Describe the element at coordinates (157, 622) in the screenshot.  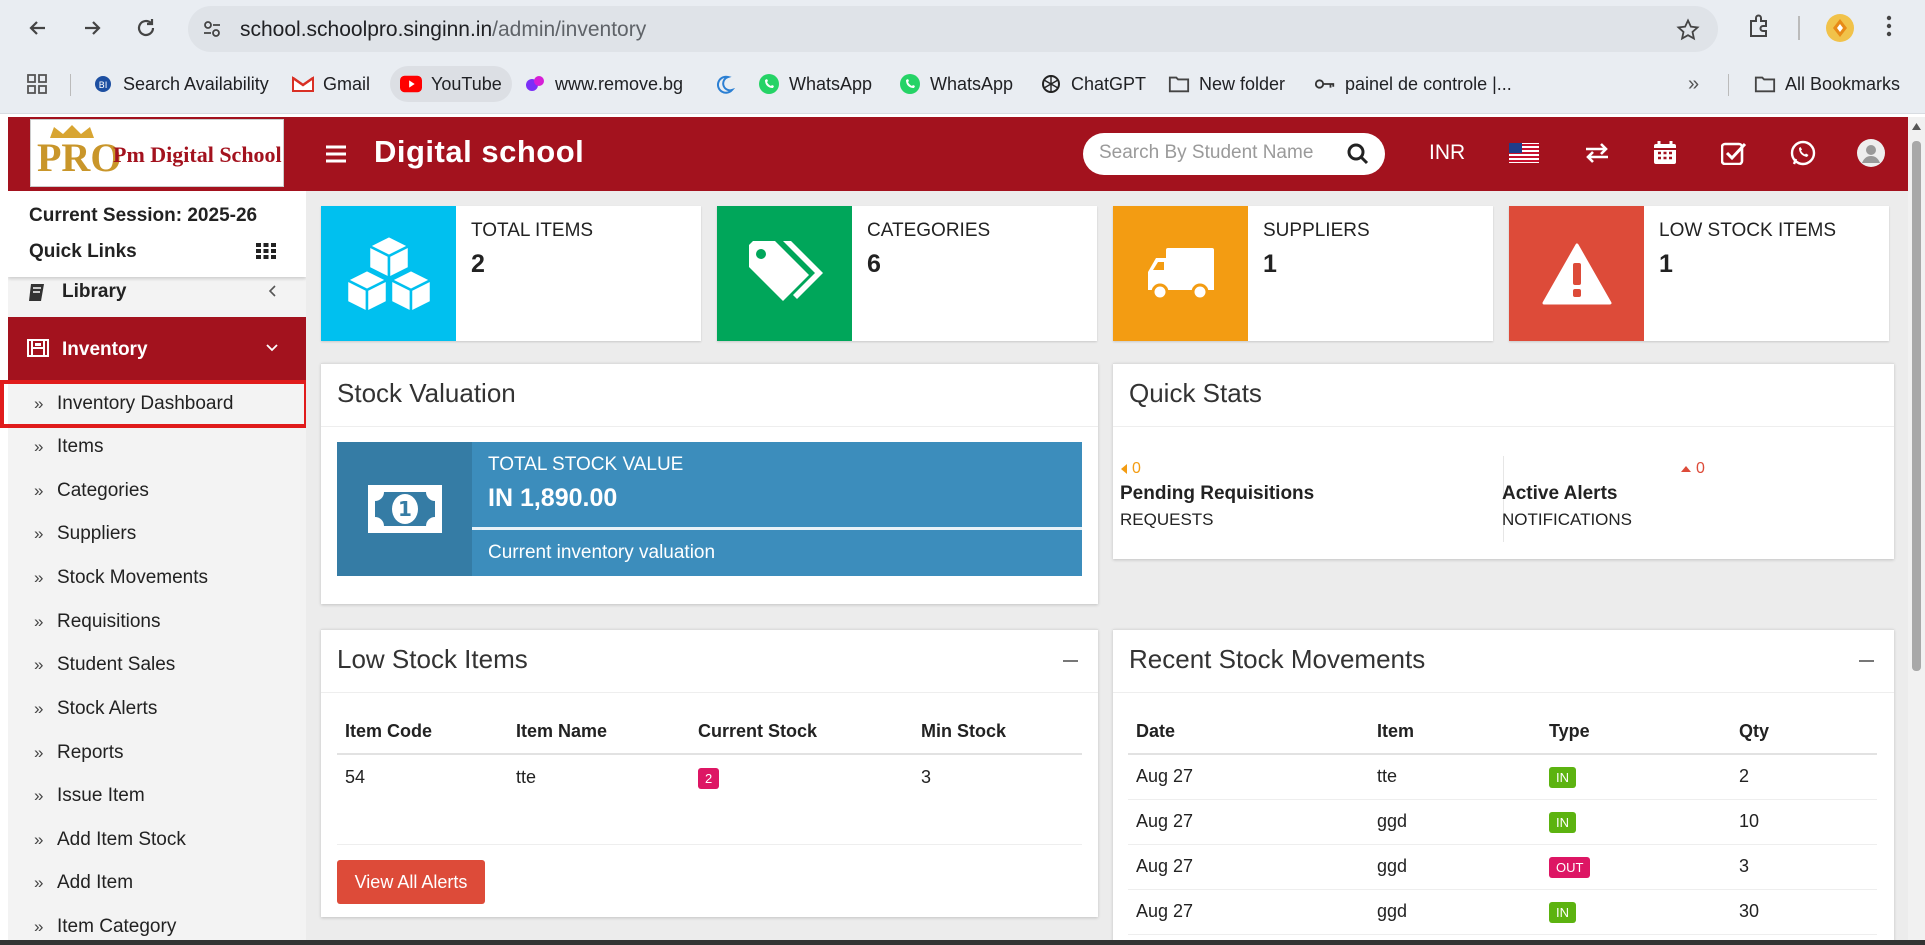
I see `sidebar-item-requisitions: » Requisitions` at that location.